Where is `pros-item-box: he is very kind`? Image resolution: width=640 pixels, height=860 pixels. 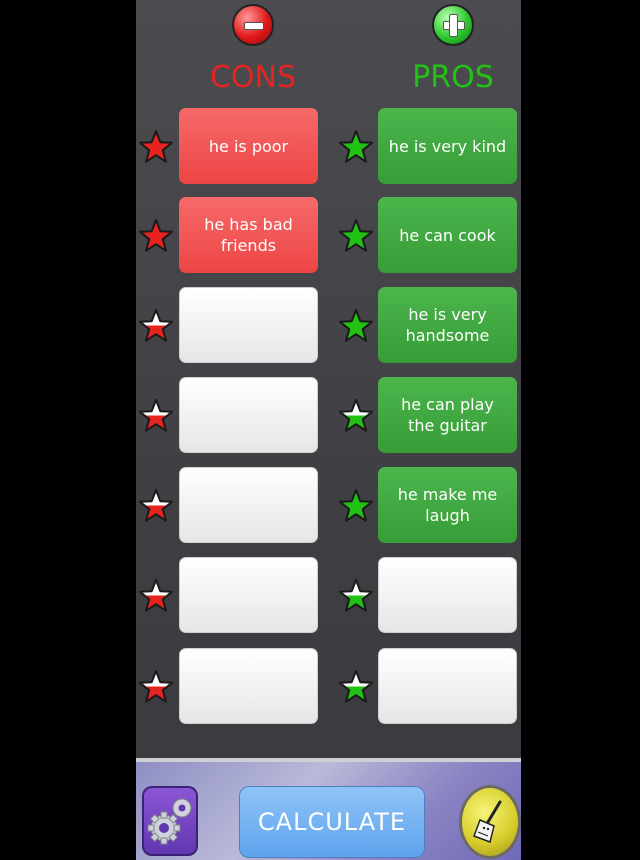
pros-item-box: he is very kind is located at coordinates (447, 146).